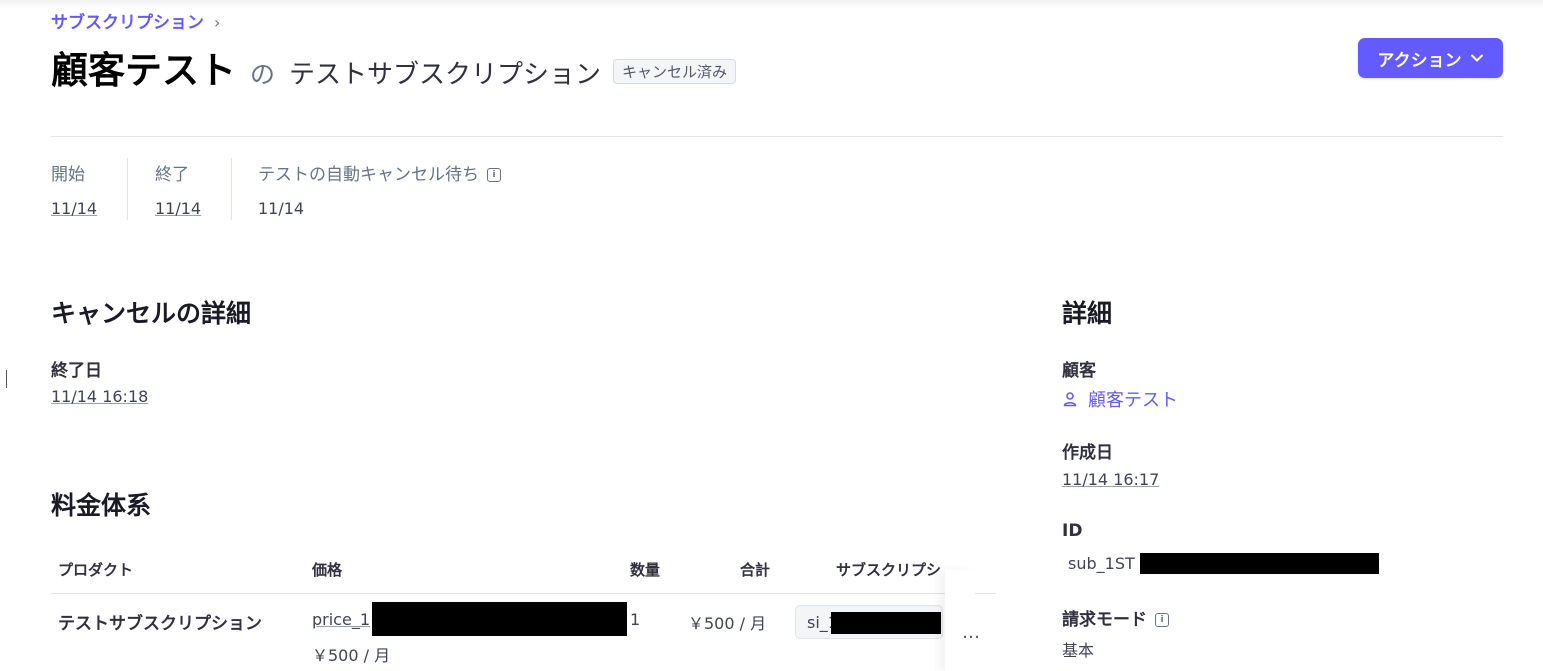  Describe the element at coordinates (368, 175) in the screenshot. I see `summary-auto-cancel-label: テストの自動キャンセル待ち` at that location.